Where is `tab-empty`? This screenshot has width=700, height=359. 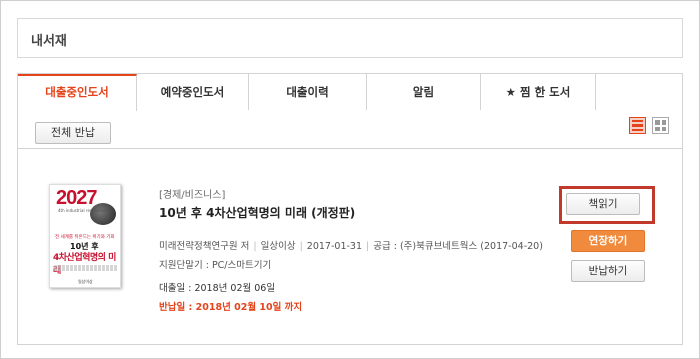 tab-empty is located at coordinates (639, 92).